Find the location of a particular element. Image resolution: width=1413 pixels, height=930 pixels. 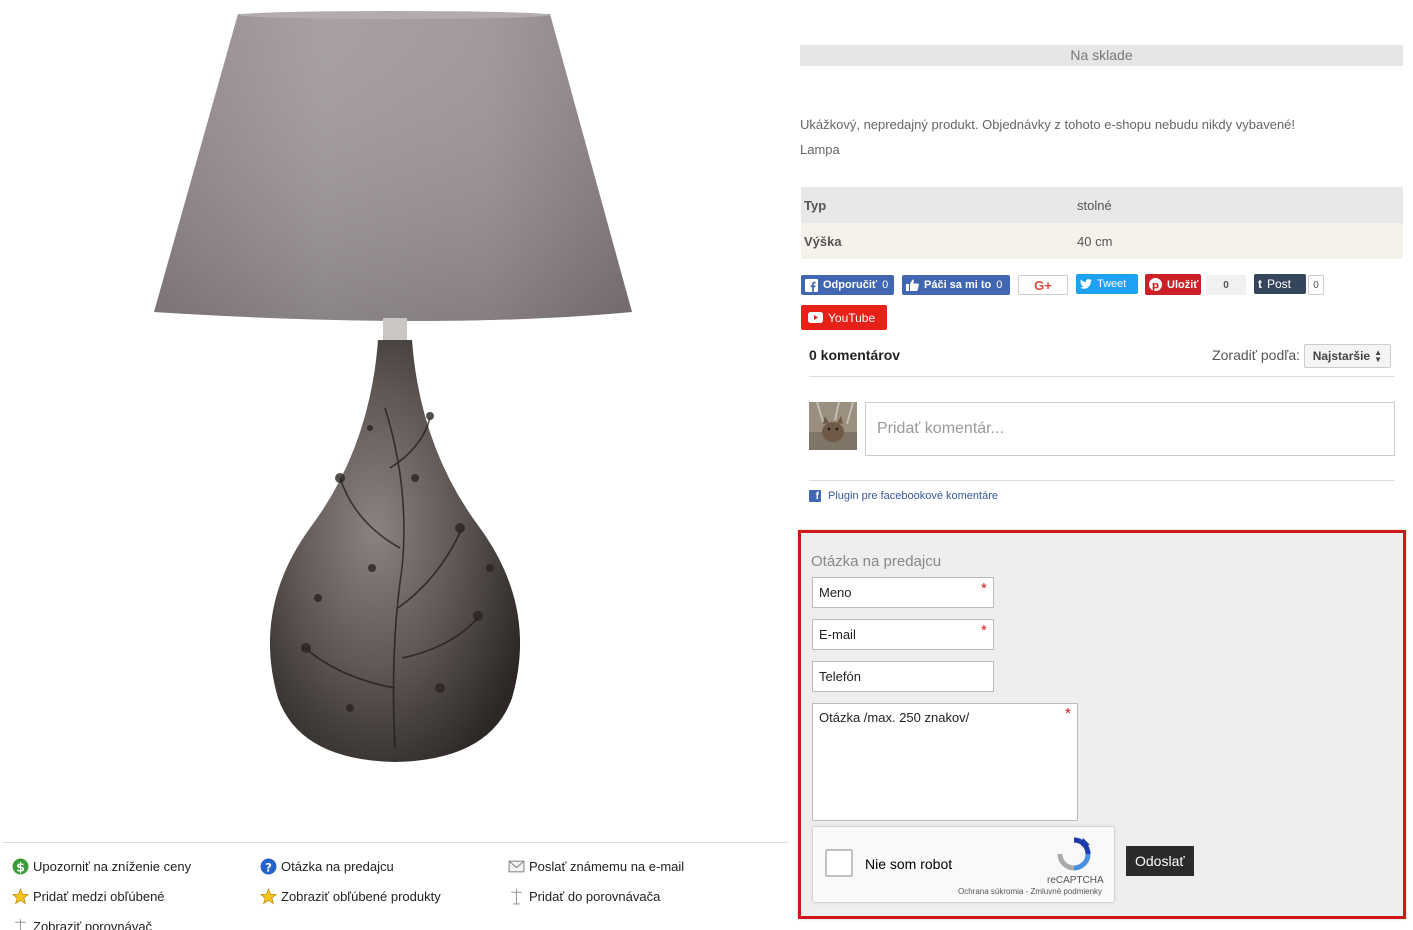

tumblr-count: 0 is located at coordinates (1316, 285).